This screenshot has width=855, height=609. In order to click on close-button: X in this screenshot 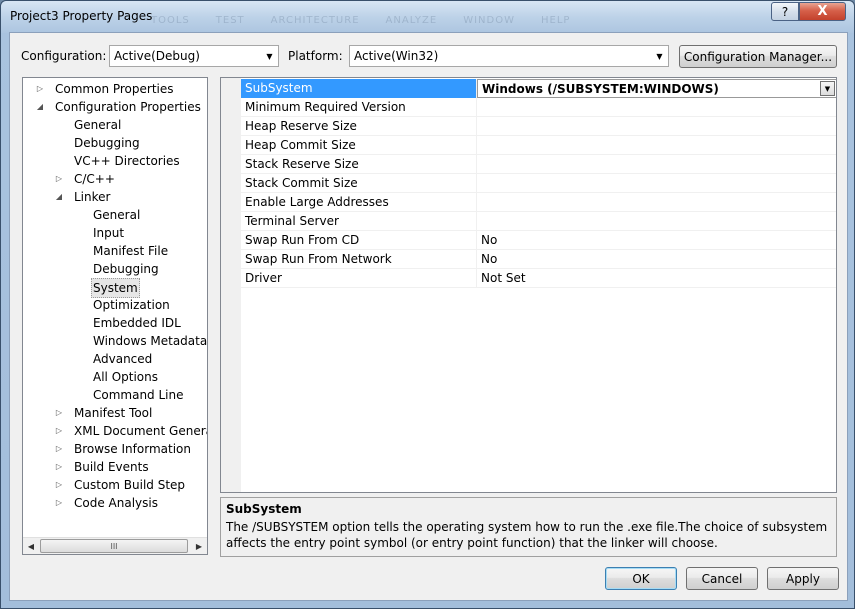, I will do `click(822, 11)`.